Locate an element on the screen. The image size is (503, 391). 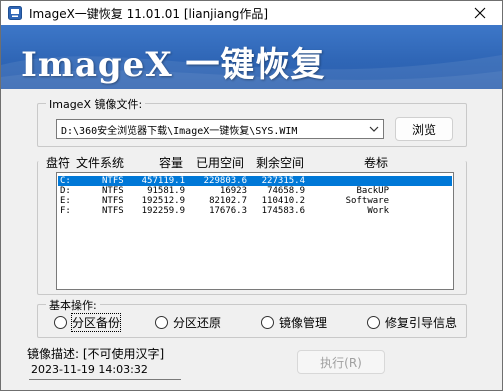
browse-button-label: 浏览 is located at coordinates (423, 129).